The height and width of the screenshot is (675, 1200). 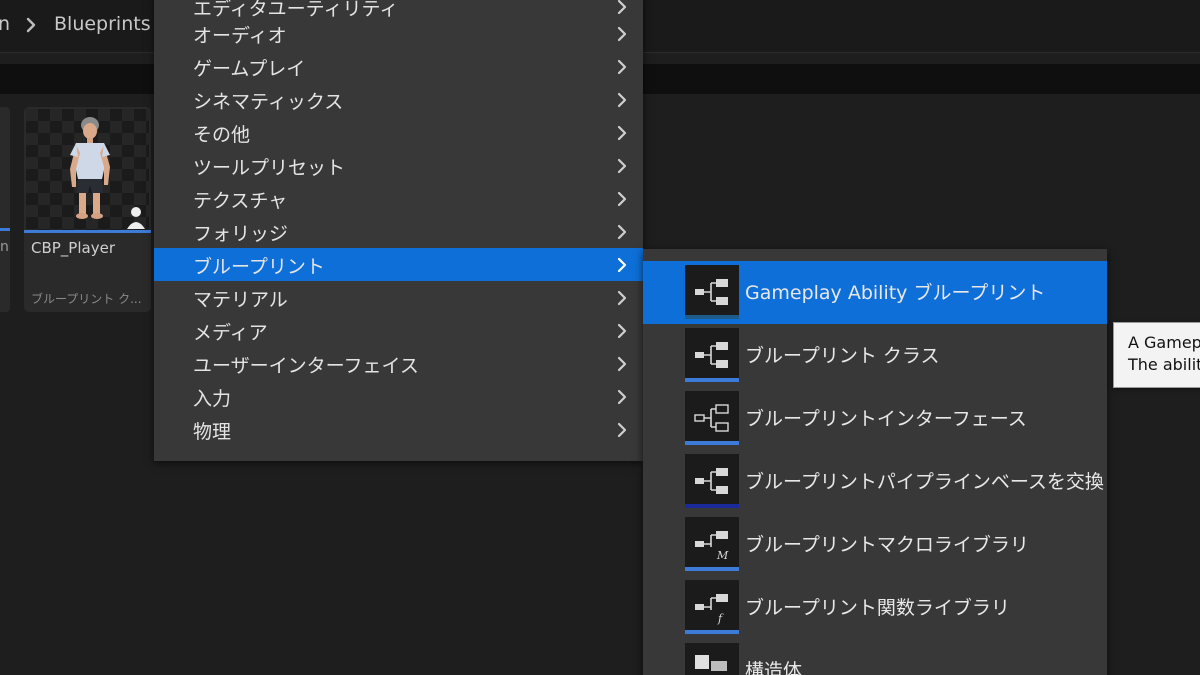 I want to click on menu-item-cinematics: シネマティックス, so click(x=398, y=99).